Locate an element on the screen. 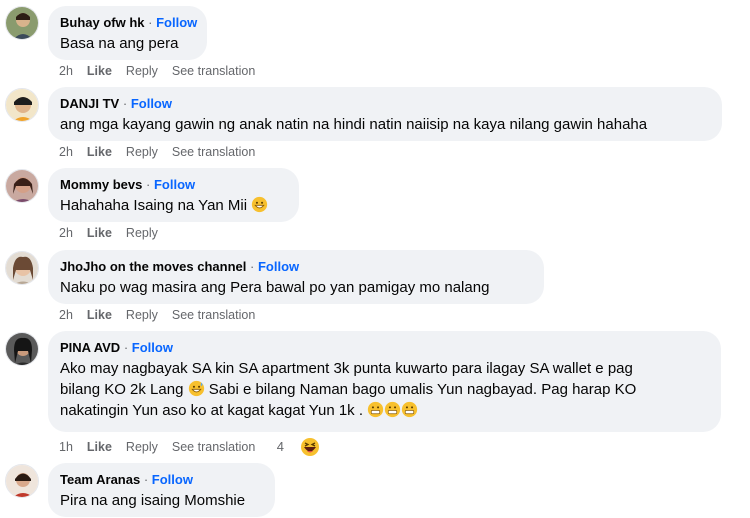  comment-author: Buhay ofw hk is located at coordinates (102, 22).